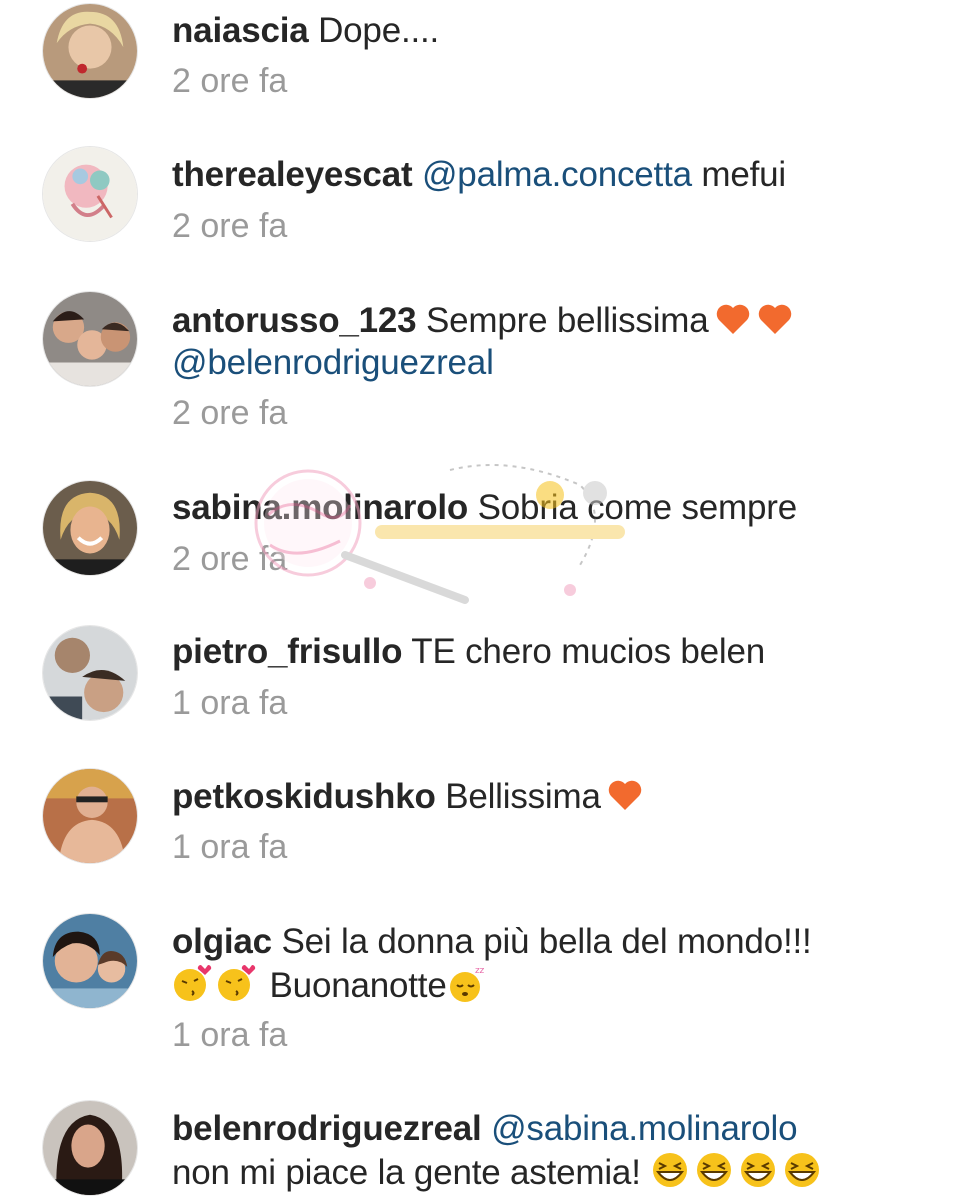 The width and height of the screenshot is (962, 1200). I want to click on comment-username: olgiac, so click(222, 941).